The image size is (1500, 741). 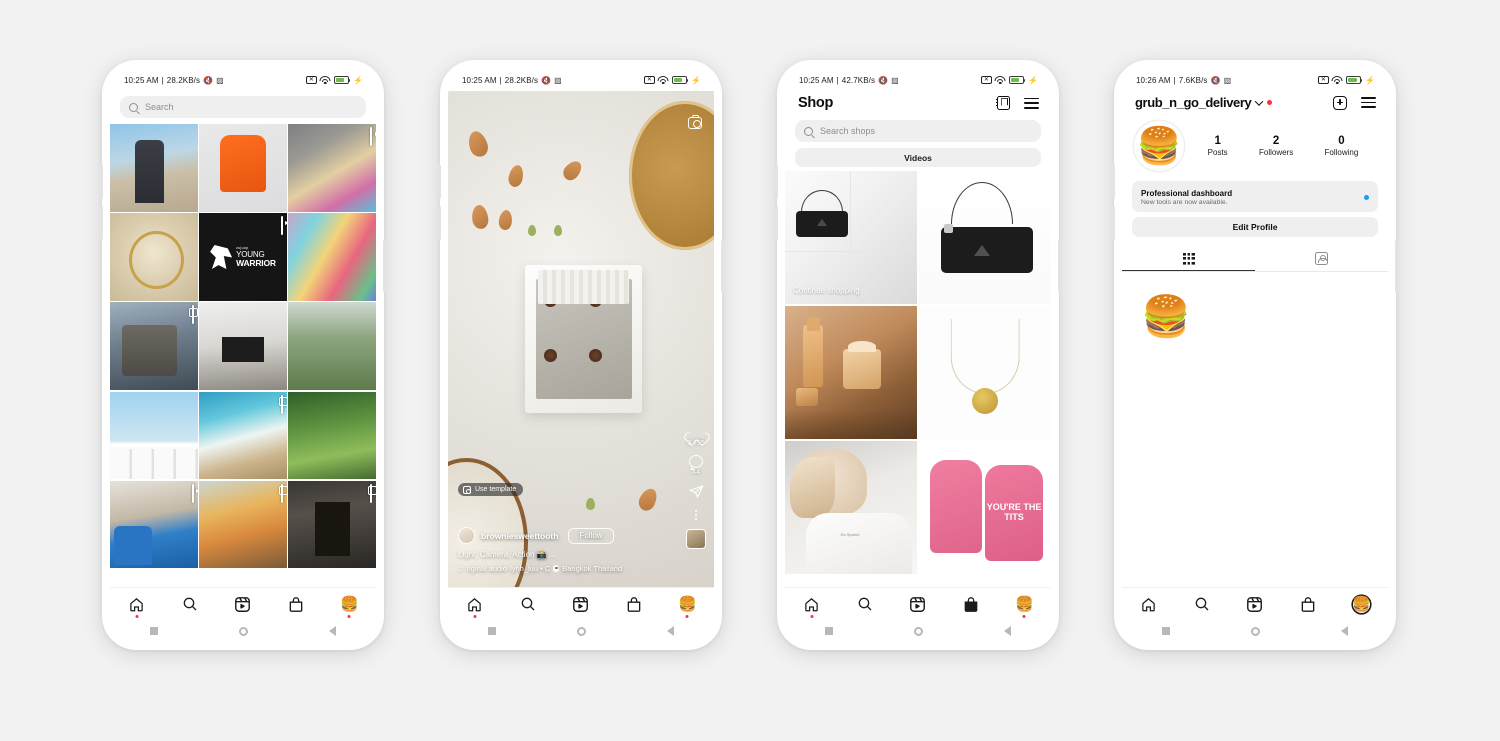 What do you see at coordinates (696, 514) in the screenshot?
I see `more-dots-icon` at bounding box center [696, 514].